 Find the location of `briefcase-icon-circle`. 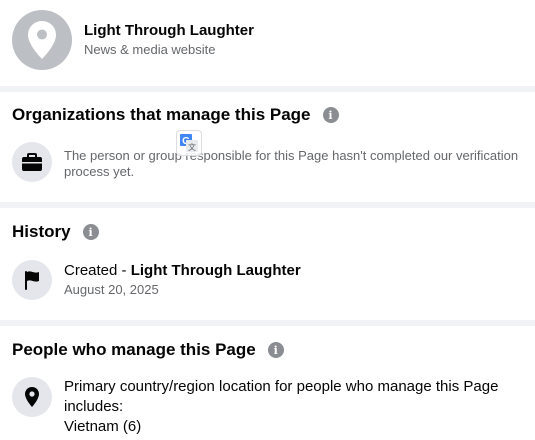

briefcase-icon-circle is located at coordinates (32, 162).